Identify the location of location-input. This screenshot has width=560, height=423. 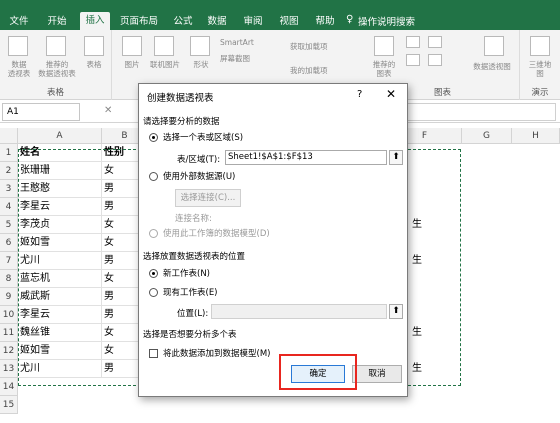
(299, 311).